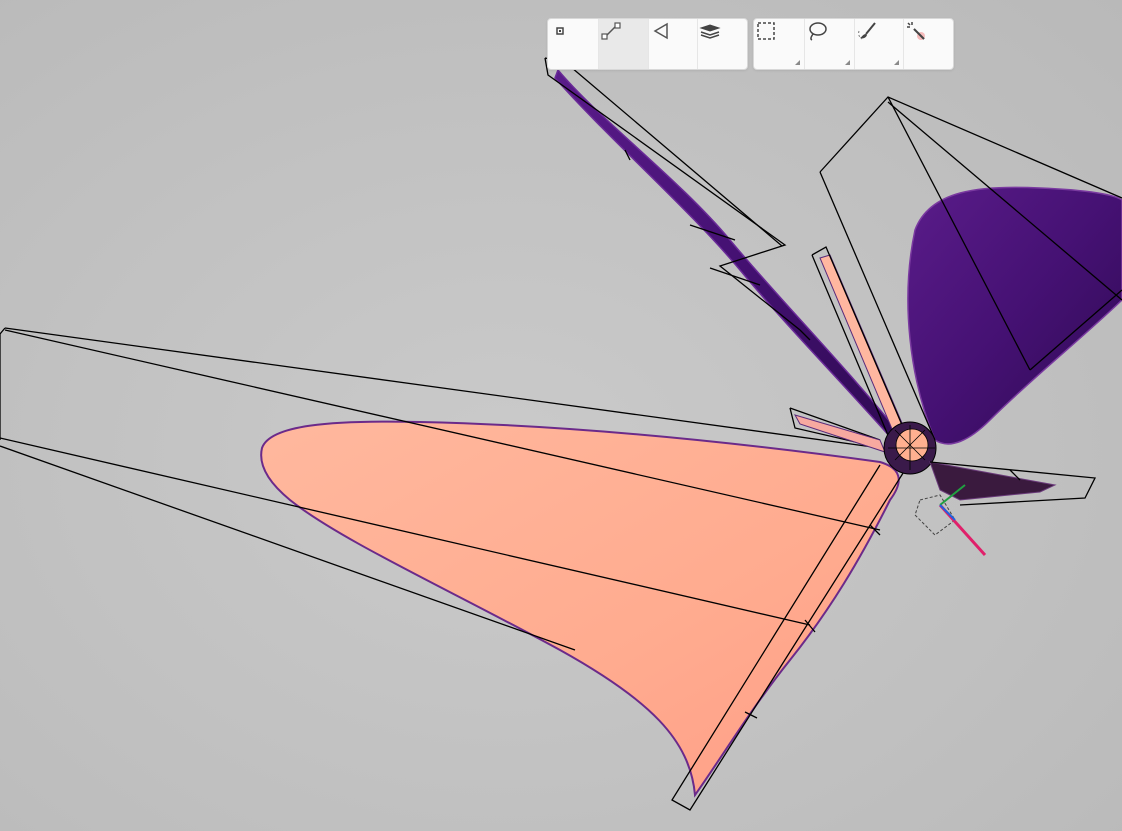 Image resolution: width=1122 pixels, height=831 pixels. I want to click on lasso-select-button, so click(828, 44).